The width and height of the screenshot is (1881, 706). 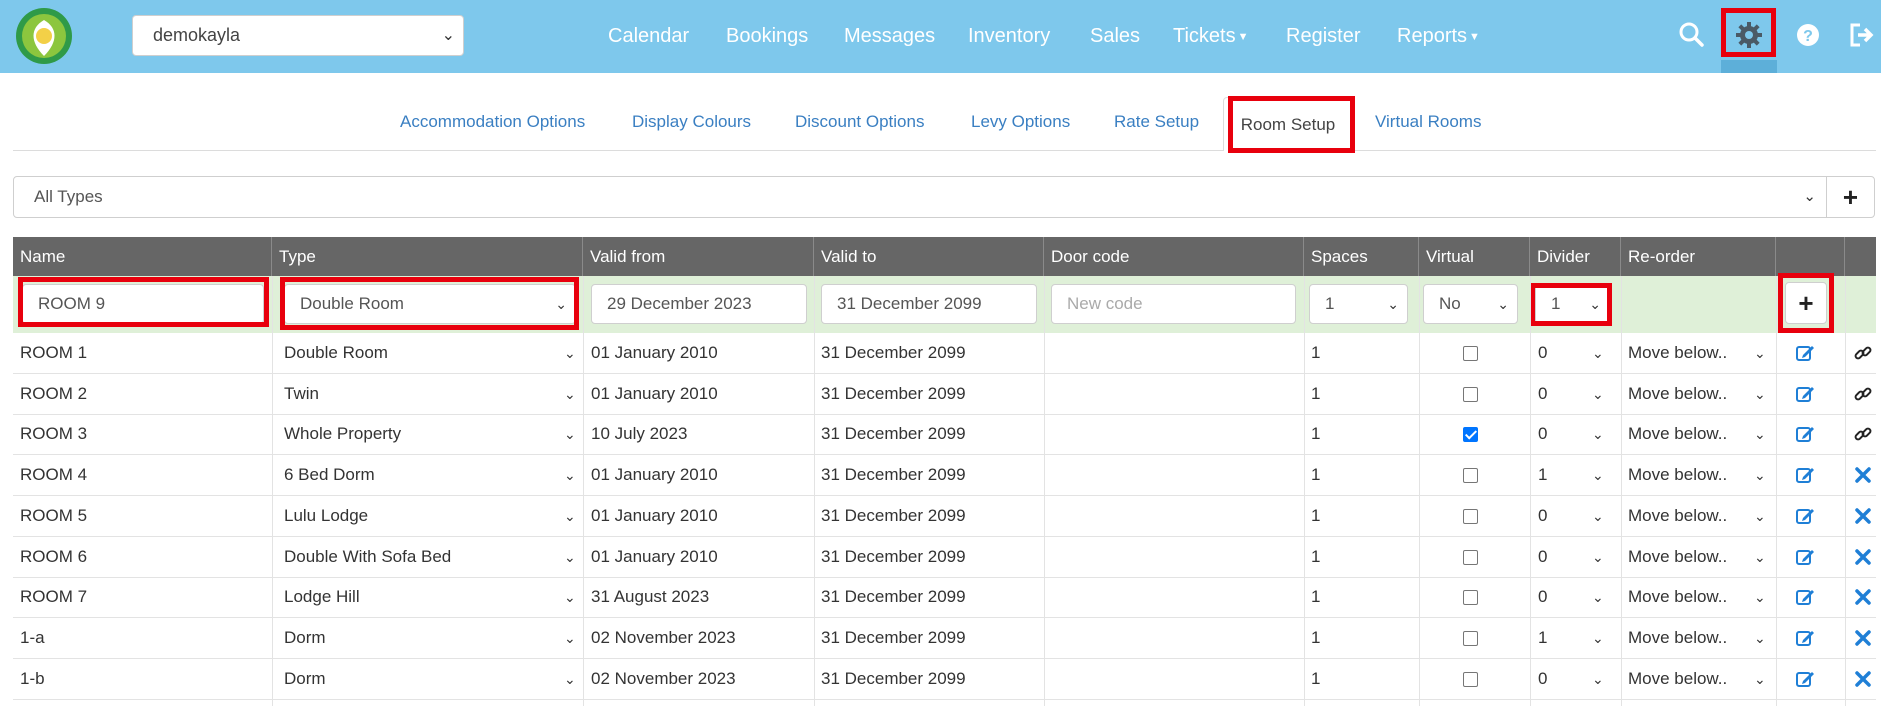 What do you see at coordinates (44, 36) in the screenshot?
I see `app-logo` at bounding box center [44, 36].